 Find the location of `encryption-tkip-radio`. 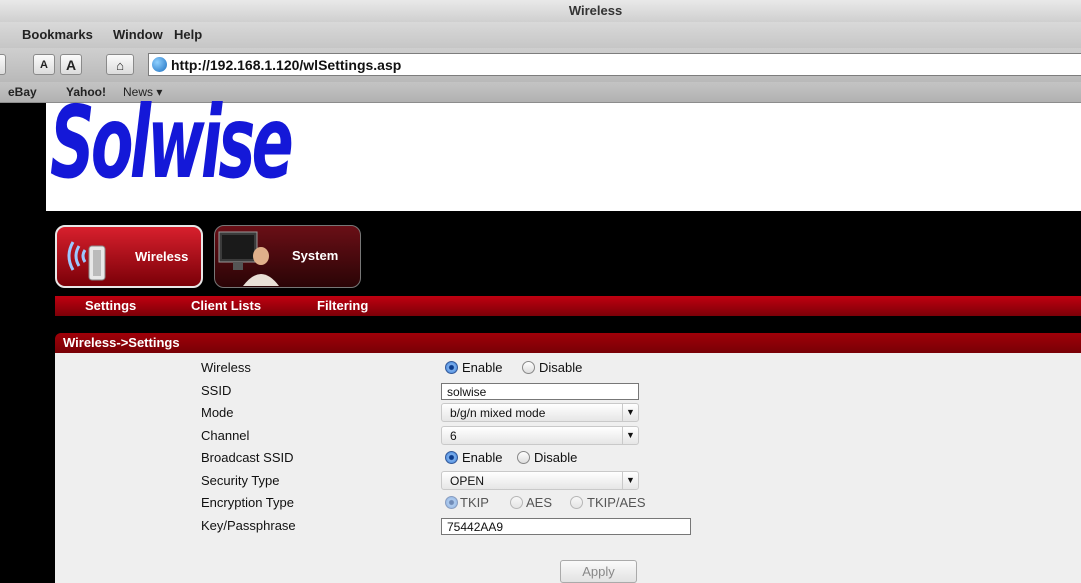

encryption-tkip-radio is located at coordinates (451, 502).